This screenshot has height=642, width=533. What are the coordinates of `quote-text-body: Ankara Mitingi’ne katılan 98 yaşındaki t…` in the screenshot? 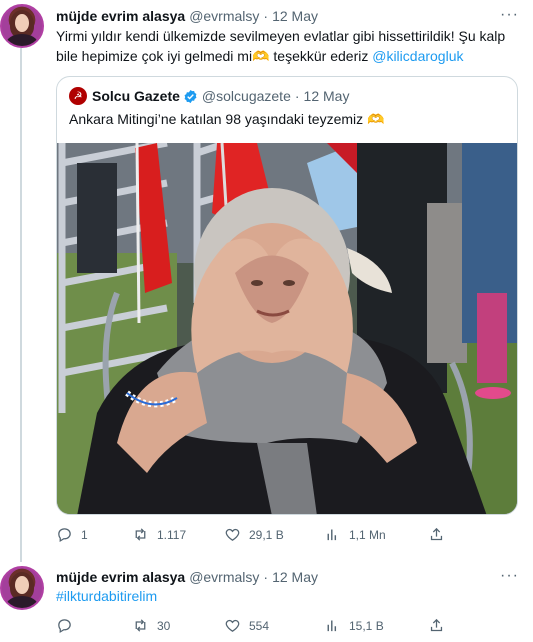 It's located at (216, 119).